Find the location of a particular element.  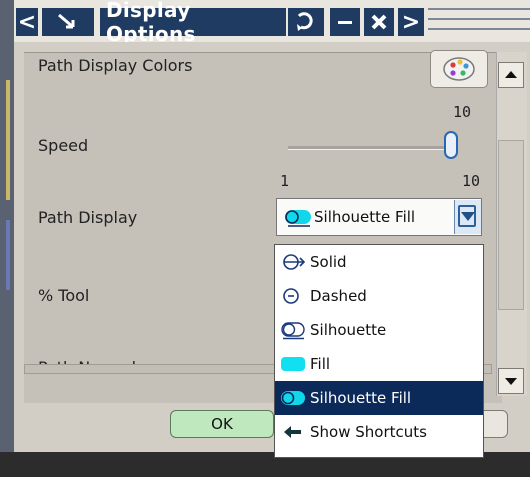

dropdown-item-label: Silhouette is located at coordinates (348, 330).